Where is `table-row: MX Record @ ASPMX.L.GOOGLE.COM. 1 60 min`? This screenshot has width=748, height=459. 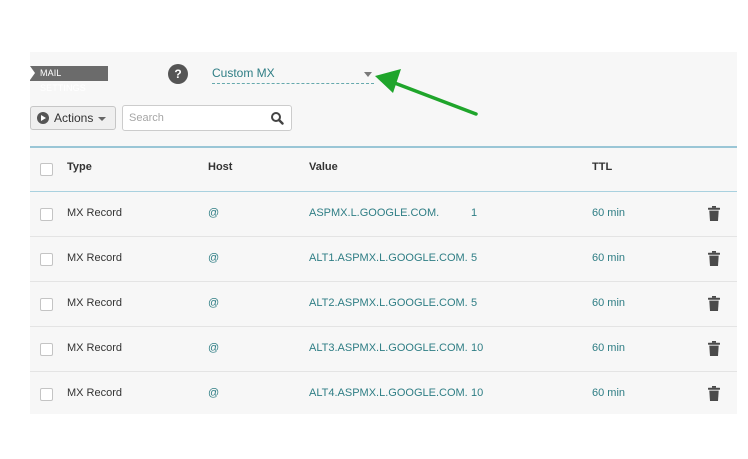 table-row: MX Record @ ASPMX.L.GOOGLE.COM. 1 60 min is located at coordinates (383, 214).